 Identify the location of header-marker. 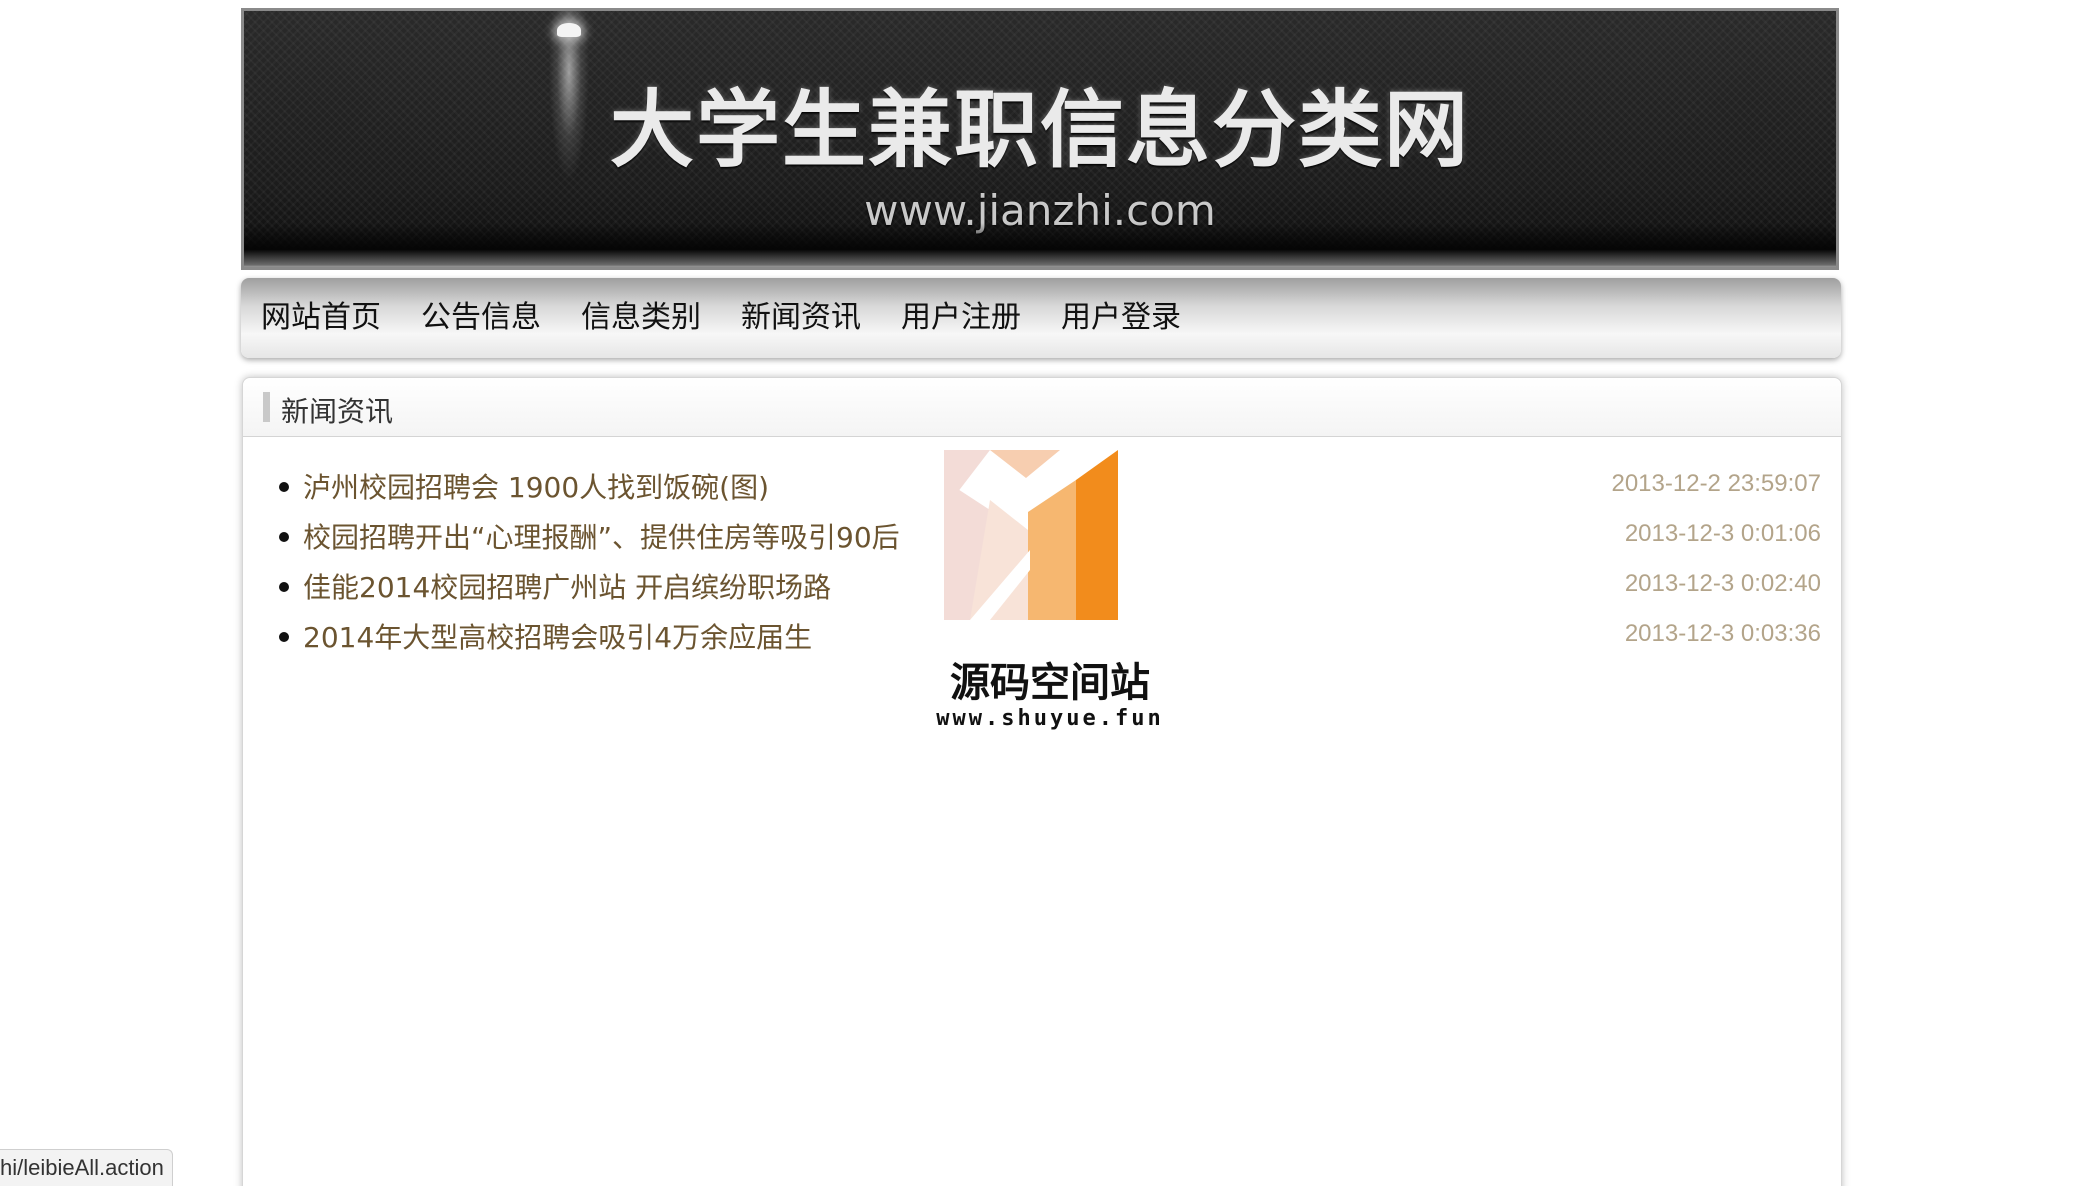
(266, 407).